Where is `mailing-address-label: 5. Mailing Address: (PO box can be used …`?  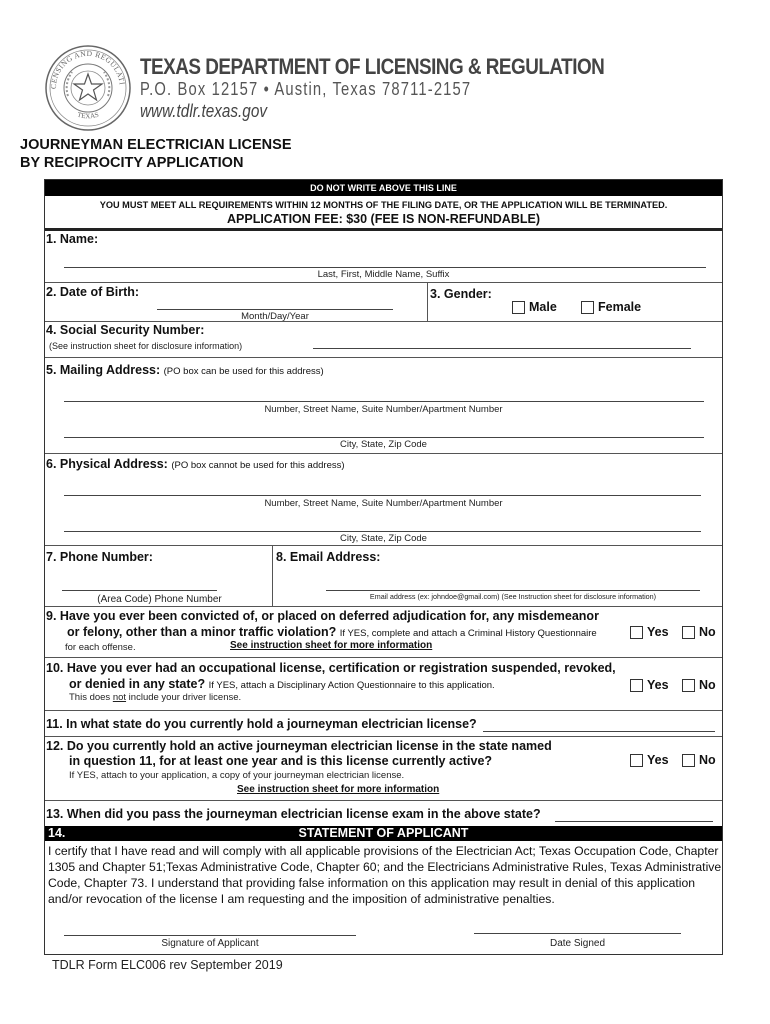
mailing-address-label: 5. Mailing Address: (PO box can be used … is located at coordinates (185, 370).